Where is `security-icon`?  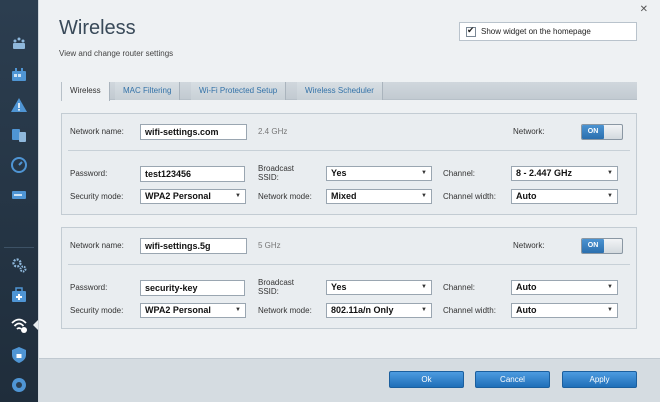
security-icon is located at coordinates (19, 355).